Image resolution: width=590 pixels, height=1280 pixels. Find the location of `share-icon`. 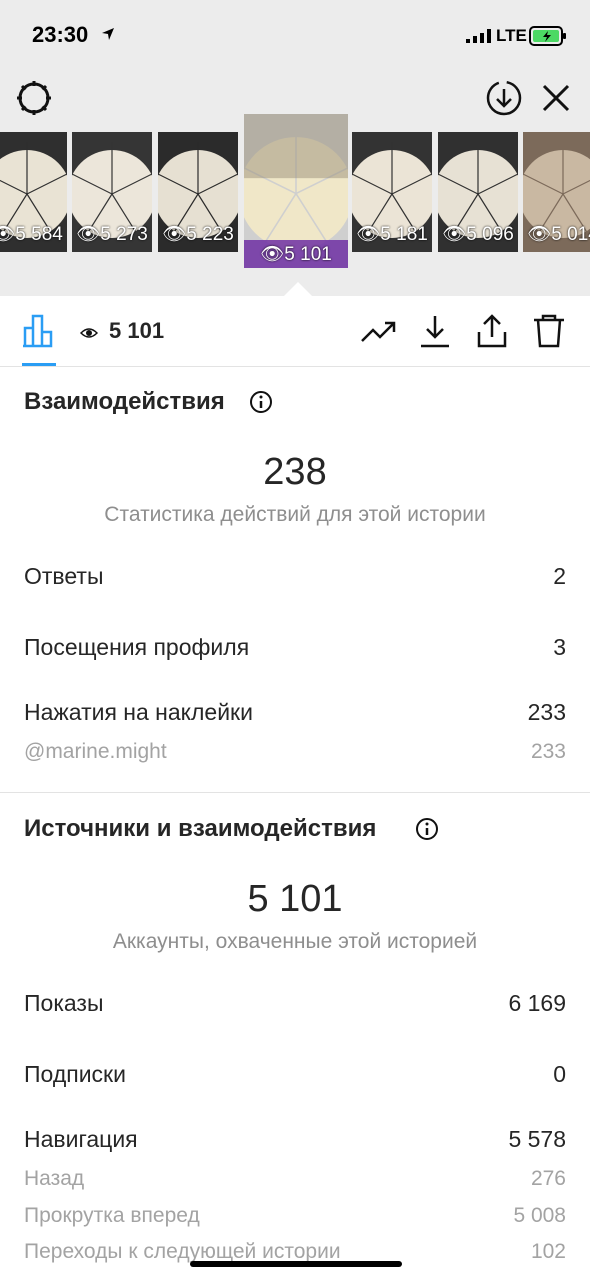

share-icon is located at coordinates (492, 331).